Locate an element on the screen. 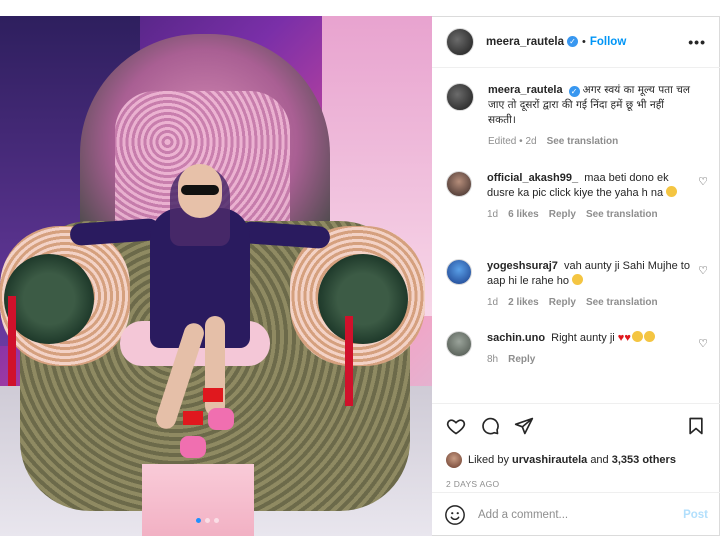 The width and height of the screenshot is (720, 540). comment-age: 8h is located at coordinates (493, 359).